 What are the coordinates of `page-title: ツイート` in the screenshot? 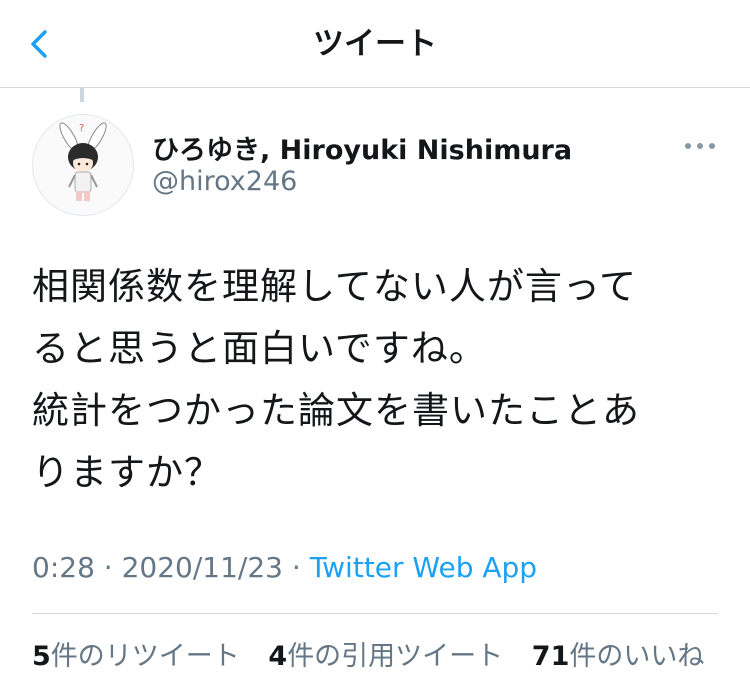 It's located at (375, 44).